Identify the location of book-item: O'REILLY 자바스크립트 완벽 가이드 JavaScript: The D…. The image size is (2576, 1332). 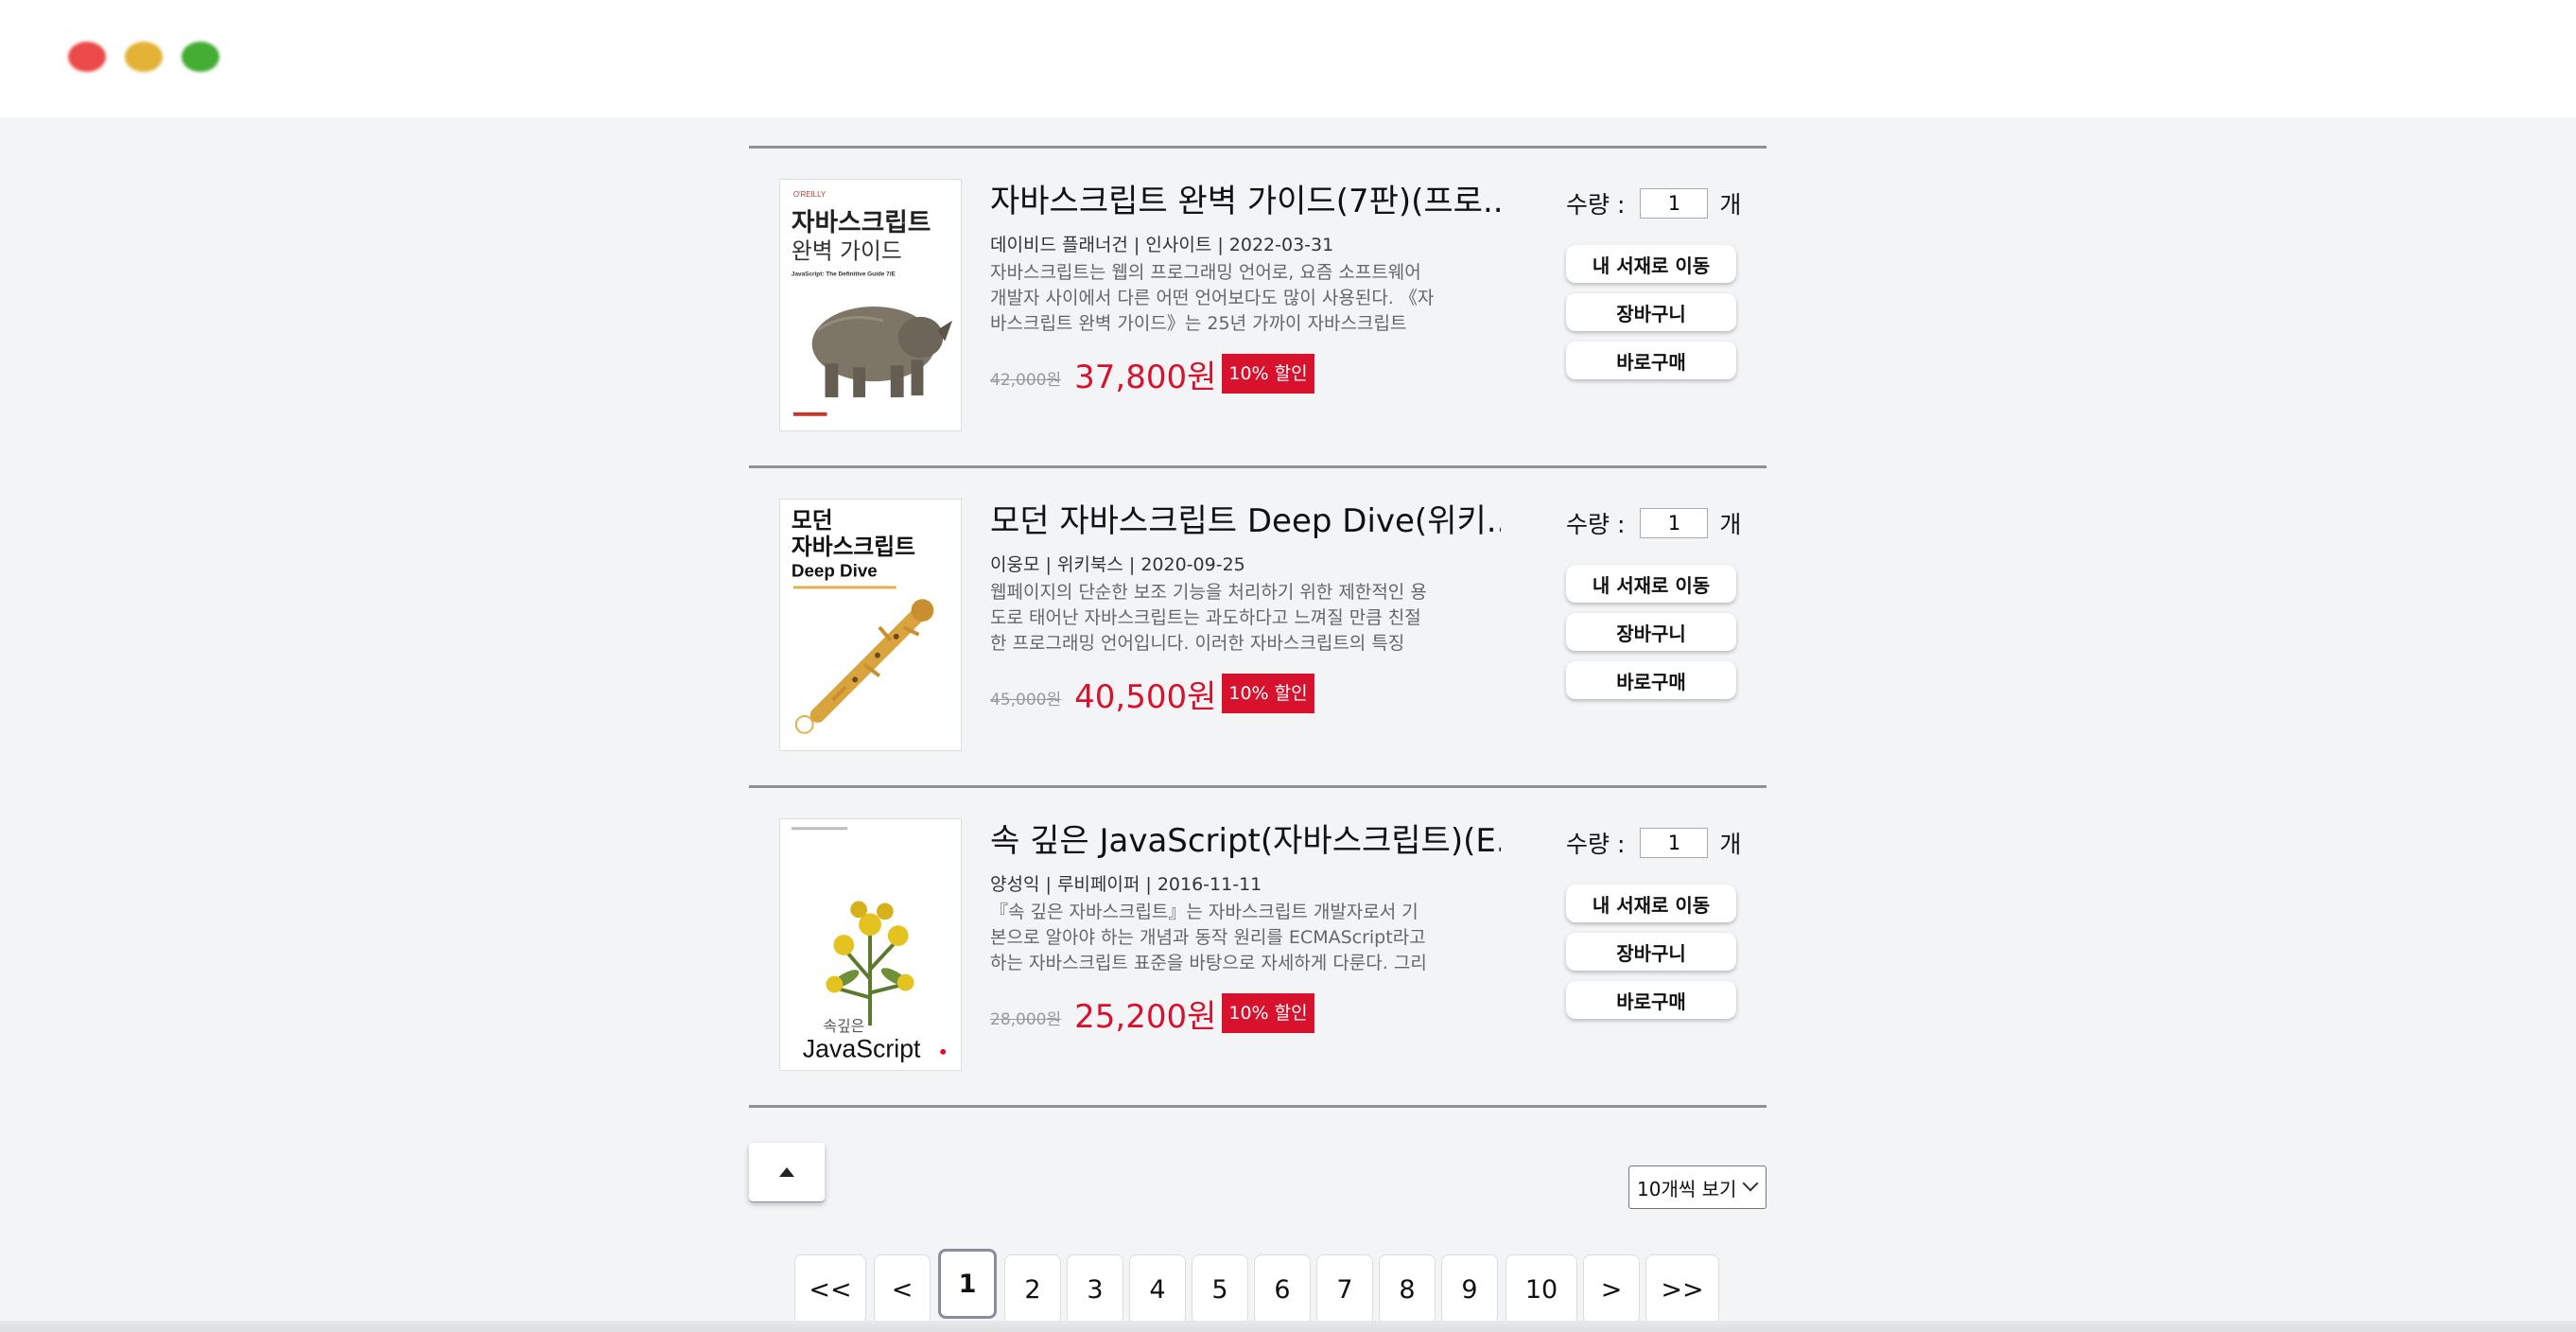
(1258, 307).